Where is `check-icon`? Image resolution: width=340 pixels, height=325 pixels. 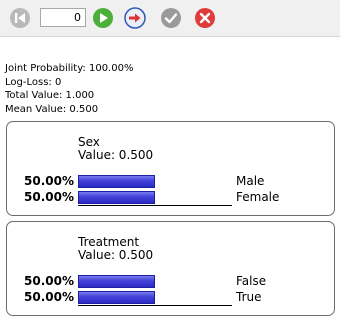 check-icon is located at coordinates (171, 18).